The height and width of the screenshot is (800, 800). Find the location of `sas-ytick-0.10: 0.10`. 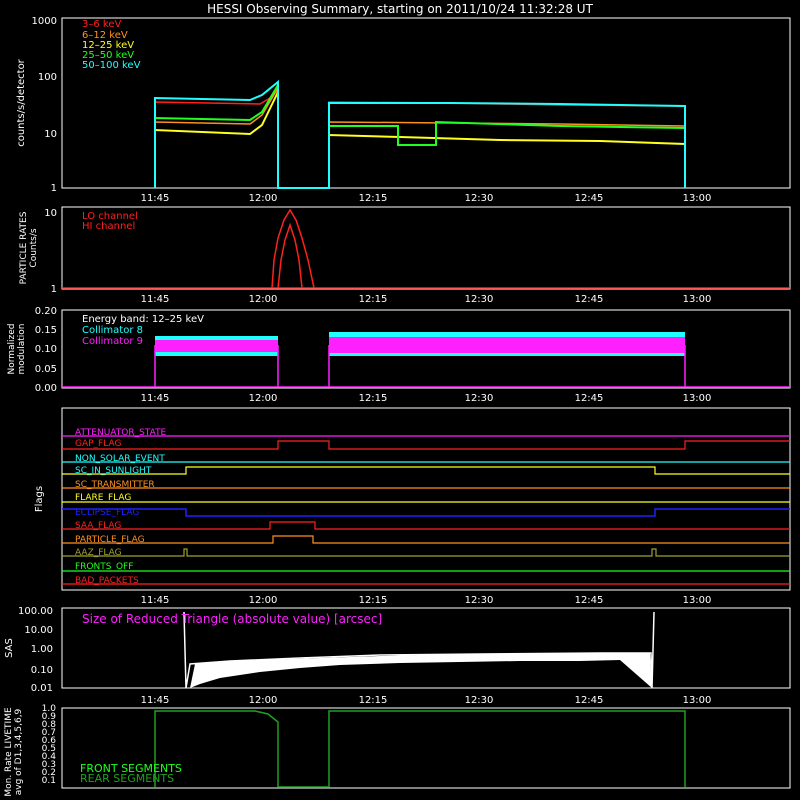

sas-ytick-0.10: 0.10 is located at coordinates (42, 670).